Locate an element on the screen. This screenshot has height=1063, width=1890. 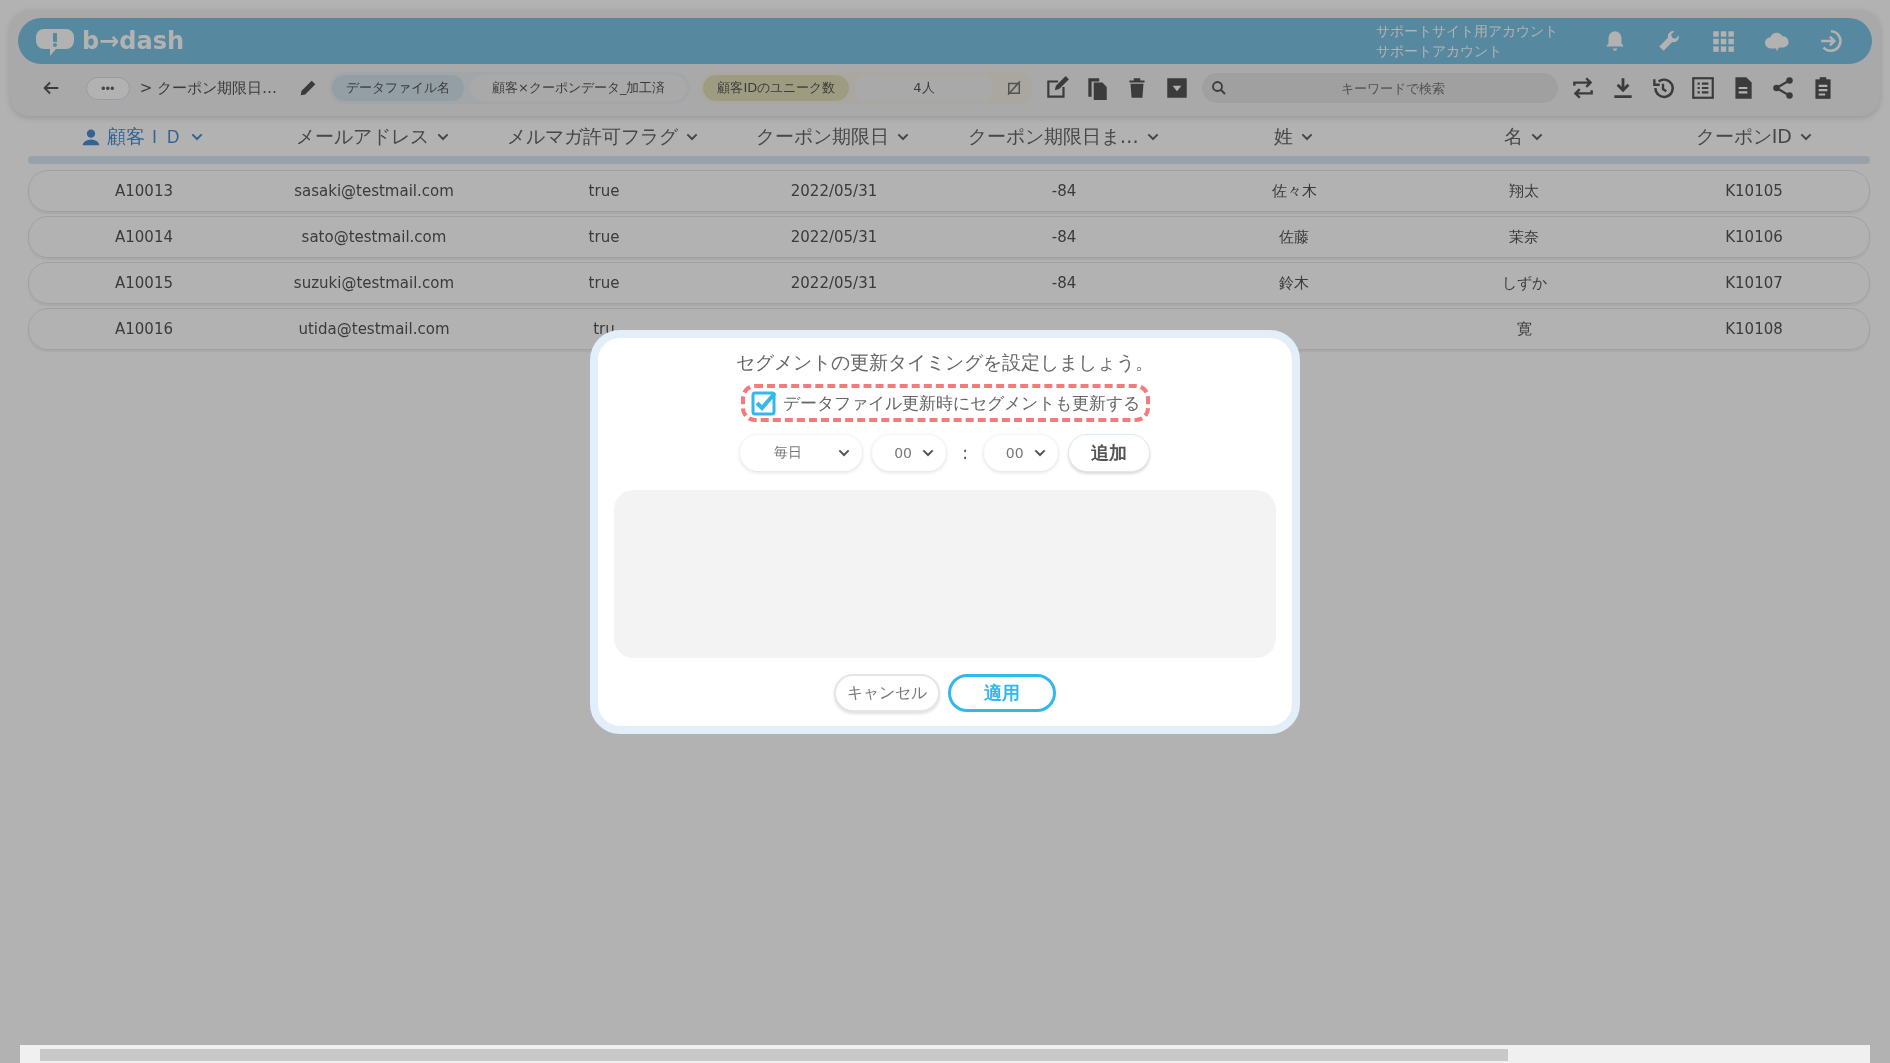
table-cell: K10106 is located at coordinates (1754, 237).